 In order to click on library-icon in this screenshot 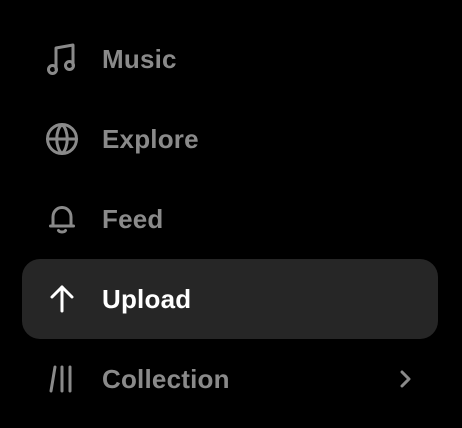, I will do `click(62, 379)`.